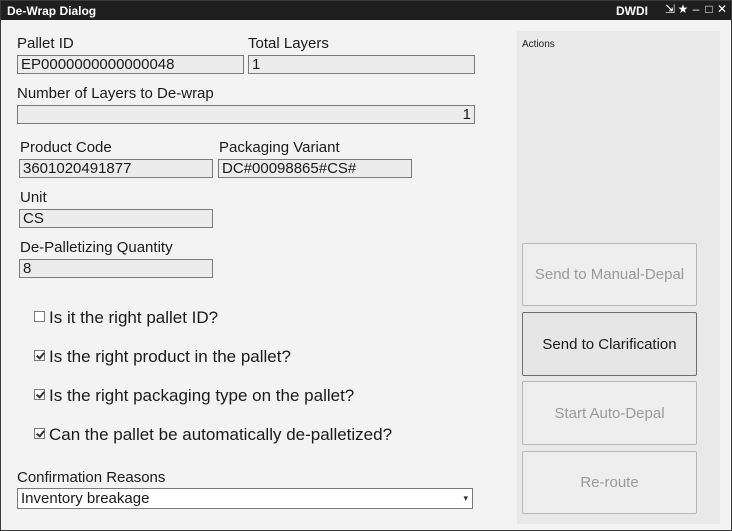 This screenshot has height=531, width=732. What do you see at coordinates (170, 356) in the screenshot?
I see `check-label: Is the right product in the pallet?` at bounding box center [170, 356].